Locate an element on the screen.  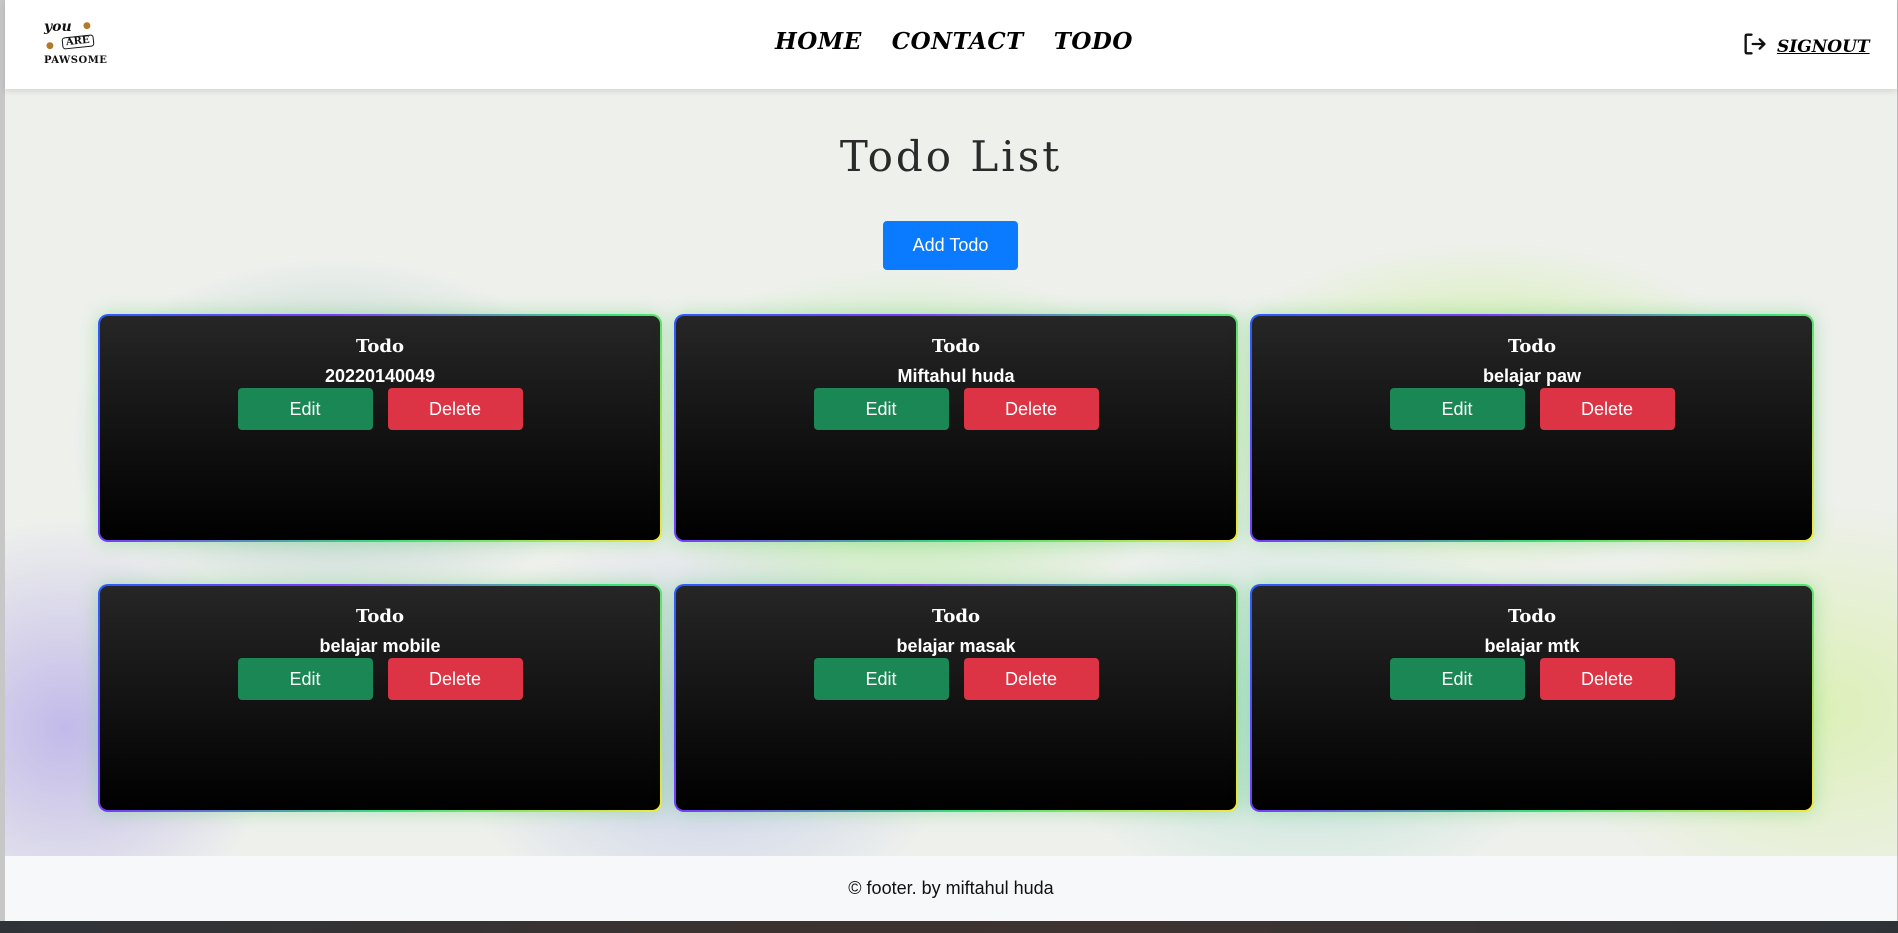
add-todo-button: Add Todo is located at coordinates (950, 245).